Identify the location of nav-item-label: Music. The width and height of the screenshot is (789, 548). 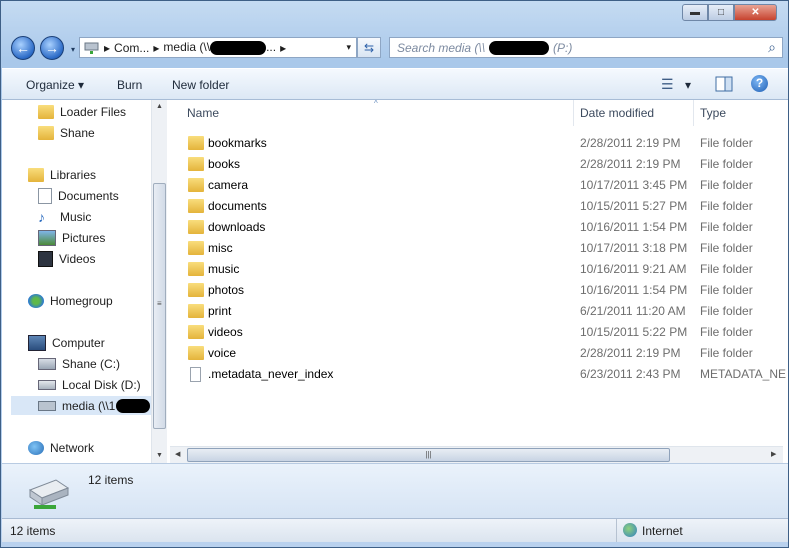
(76, 216).